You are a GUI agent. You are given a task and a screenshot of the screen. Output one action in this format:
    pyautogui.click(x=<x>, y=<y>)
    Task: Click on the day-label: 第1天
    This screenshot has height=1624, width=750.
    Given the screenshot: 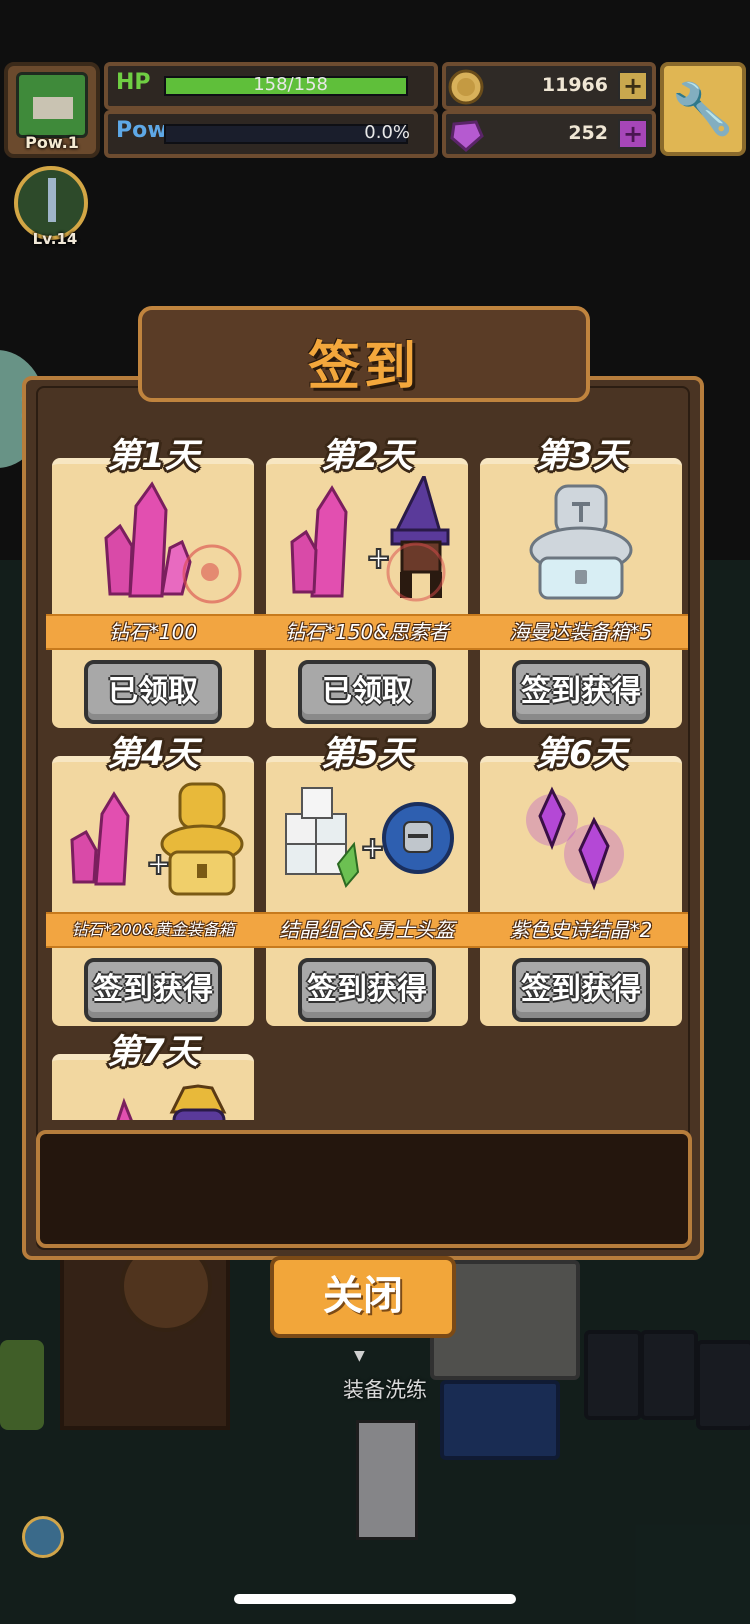 What is the action you would take?
    pyautogui.click(x=153, y=456)
    